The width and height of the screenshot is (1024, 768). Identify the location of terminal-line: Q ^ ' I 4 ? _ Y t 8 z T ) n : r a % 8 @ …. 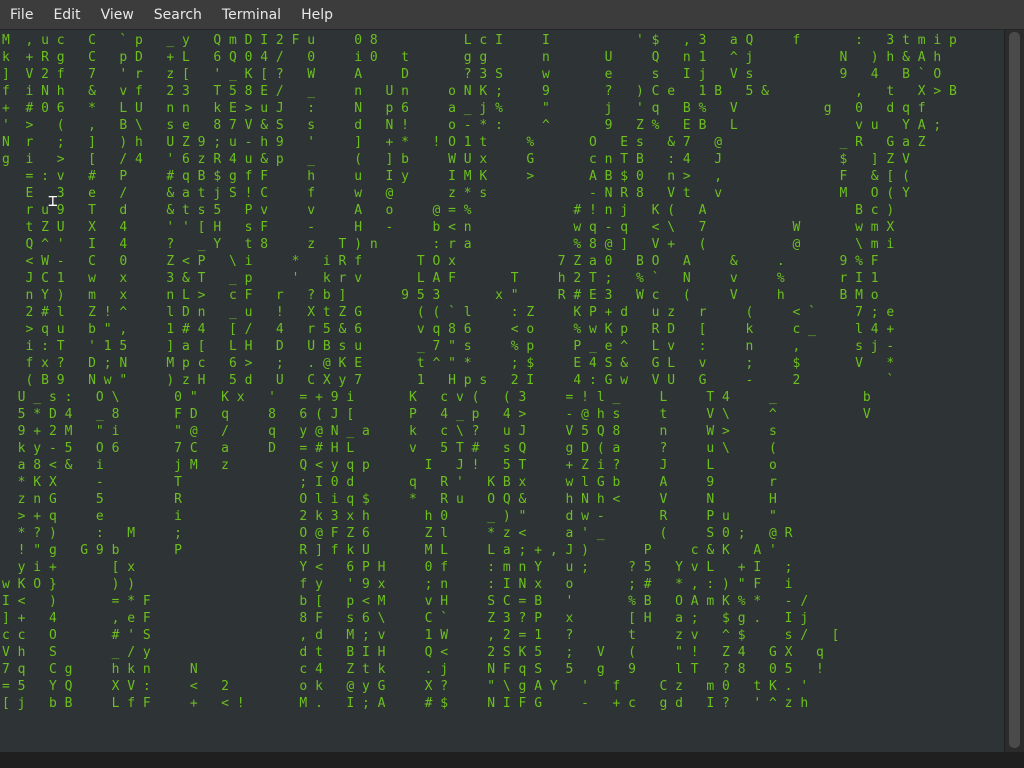
(448, 244).